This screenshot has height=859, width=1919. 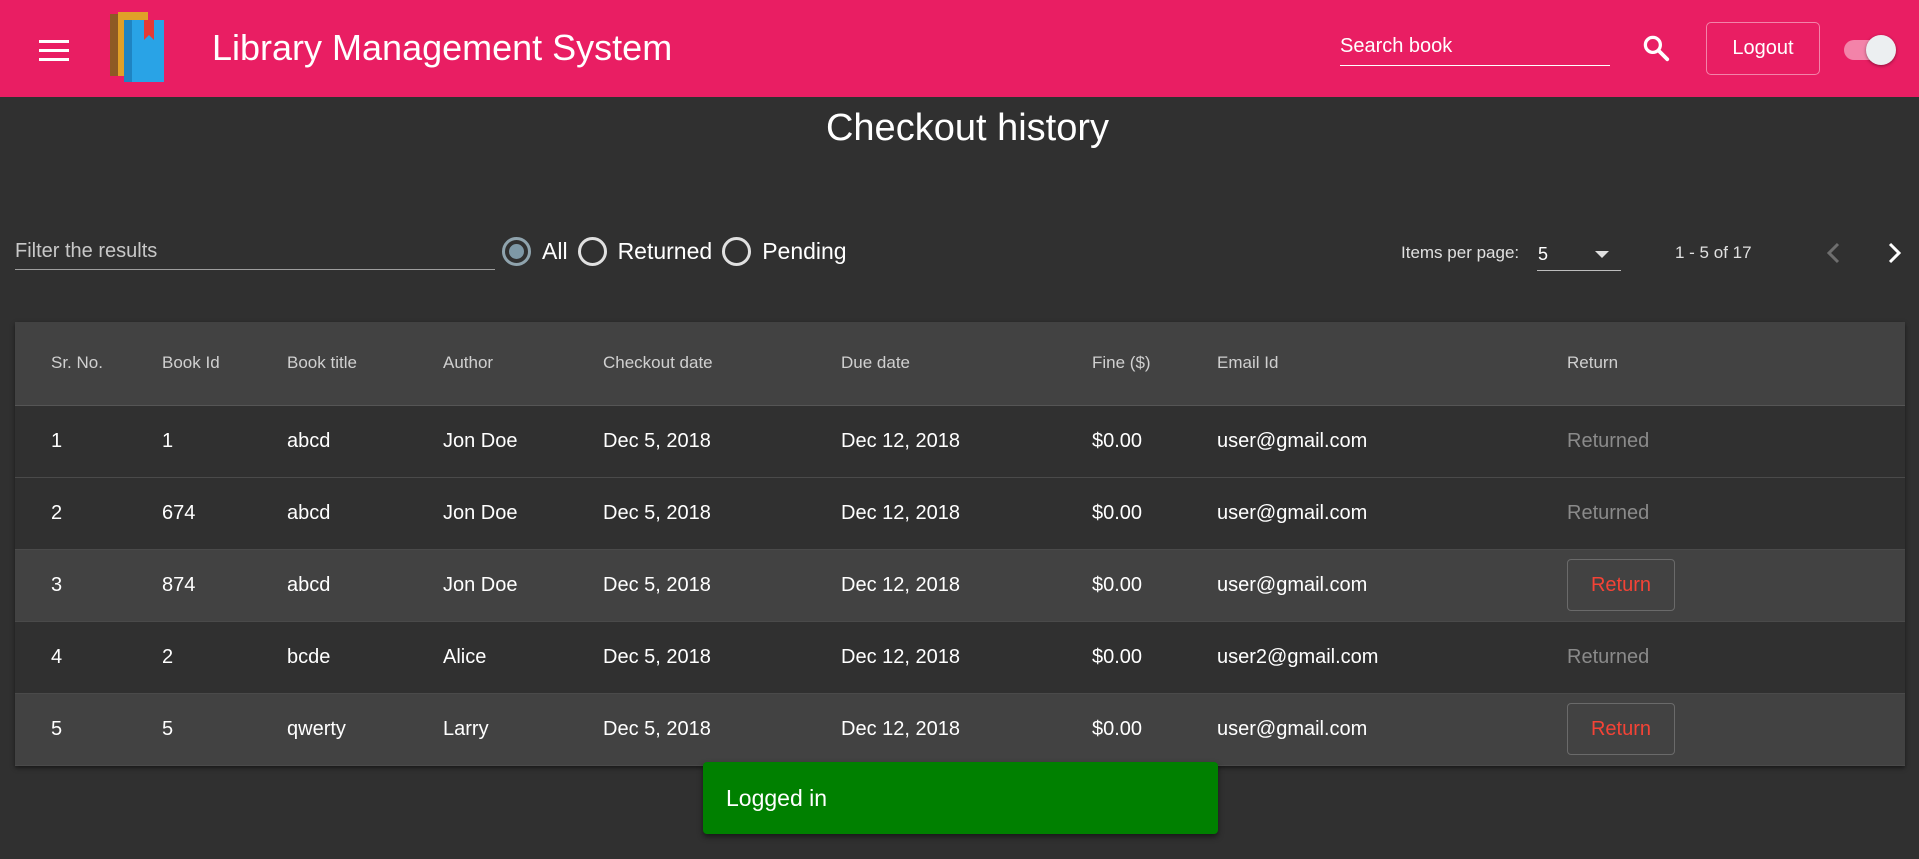 What do you see at coordinates (365, 729) in the screenshot?
I see `cell-book-title: qwerty` at bounding box center [365, 729].